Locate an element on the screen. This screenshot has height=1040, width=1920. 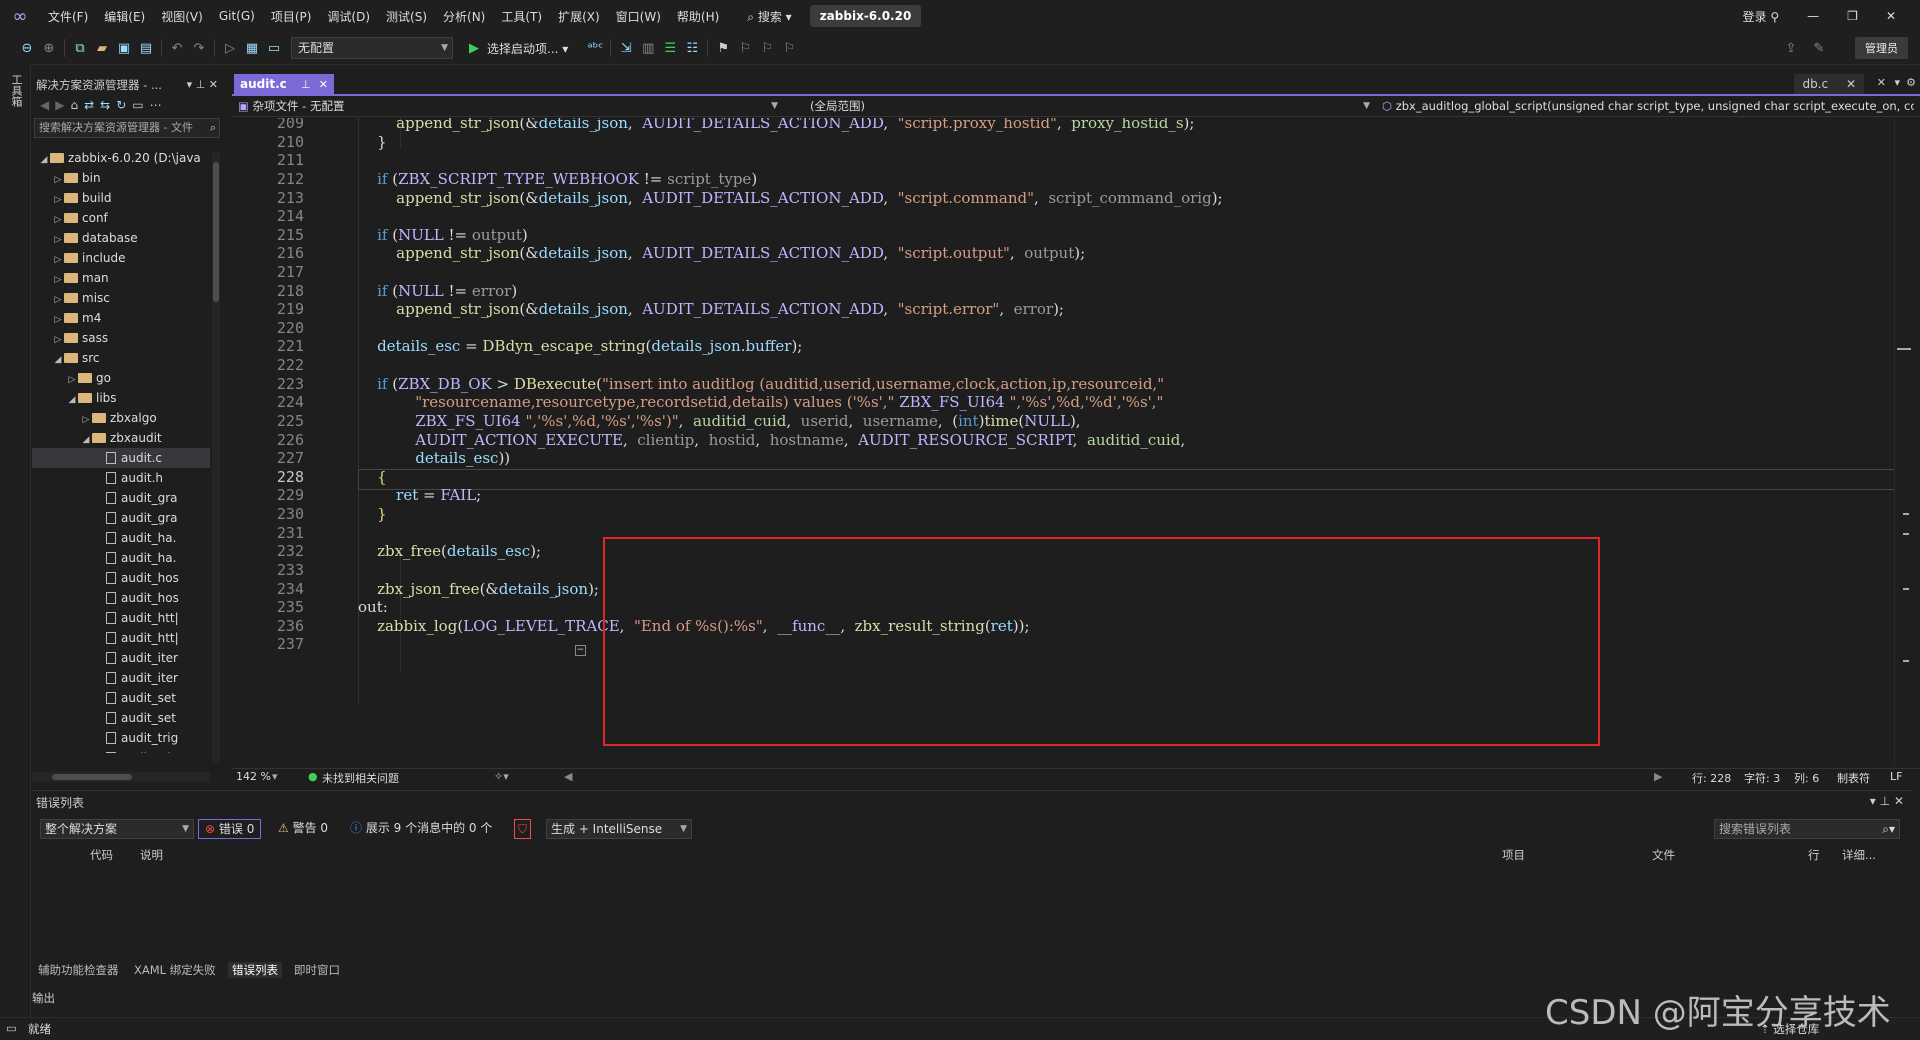
tab-accessibility-checker: 辅助功能检查器 is located at coordinates (78, 970).